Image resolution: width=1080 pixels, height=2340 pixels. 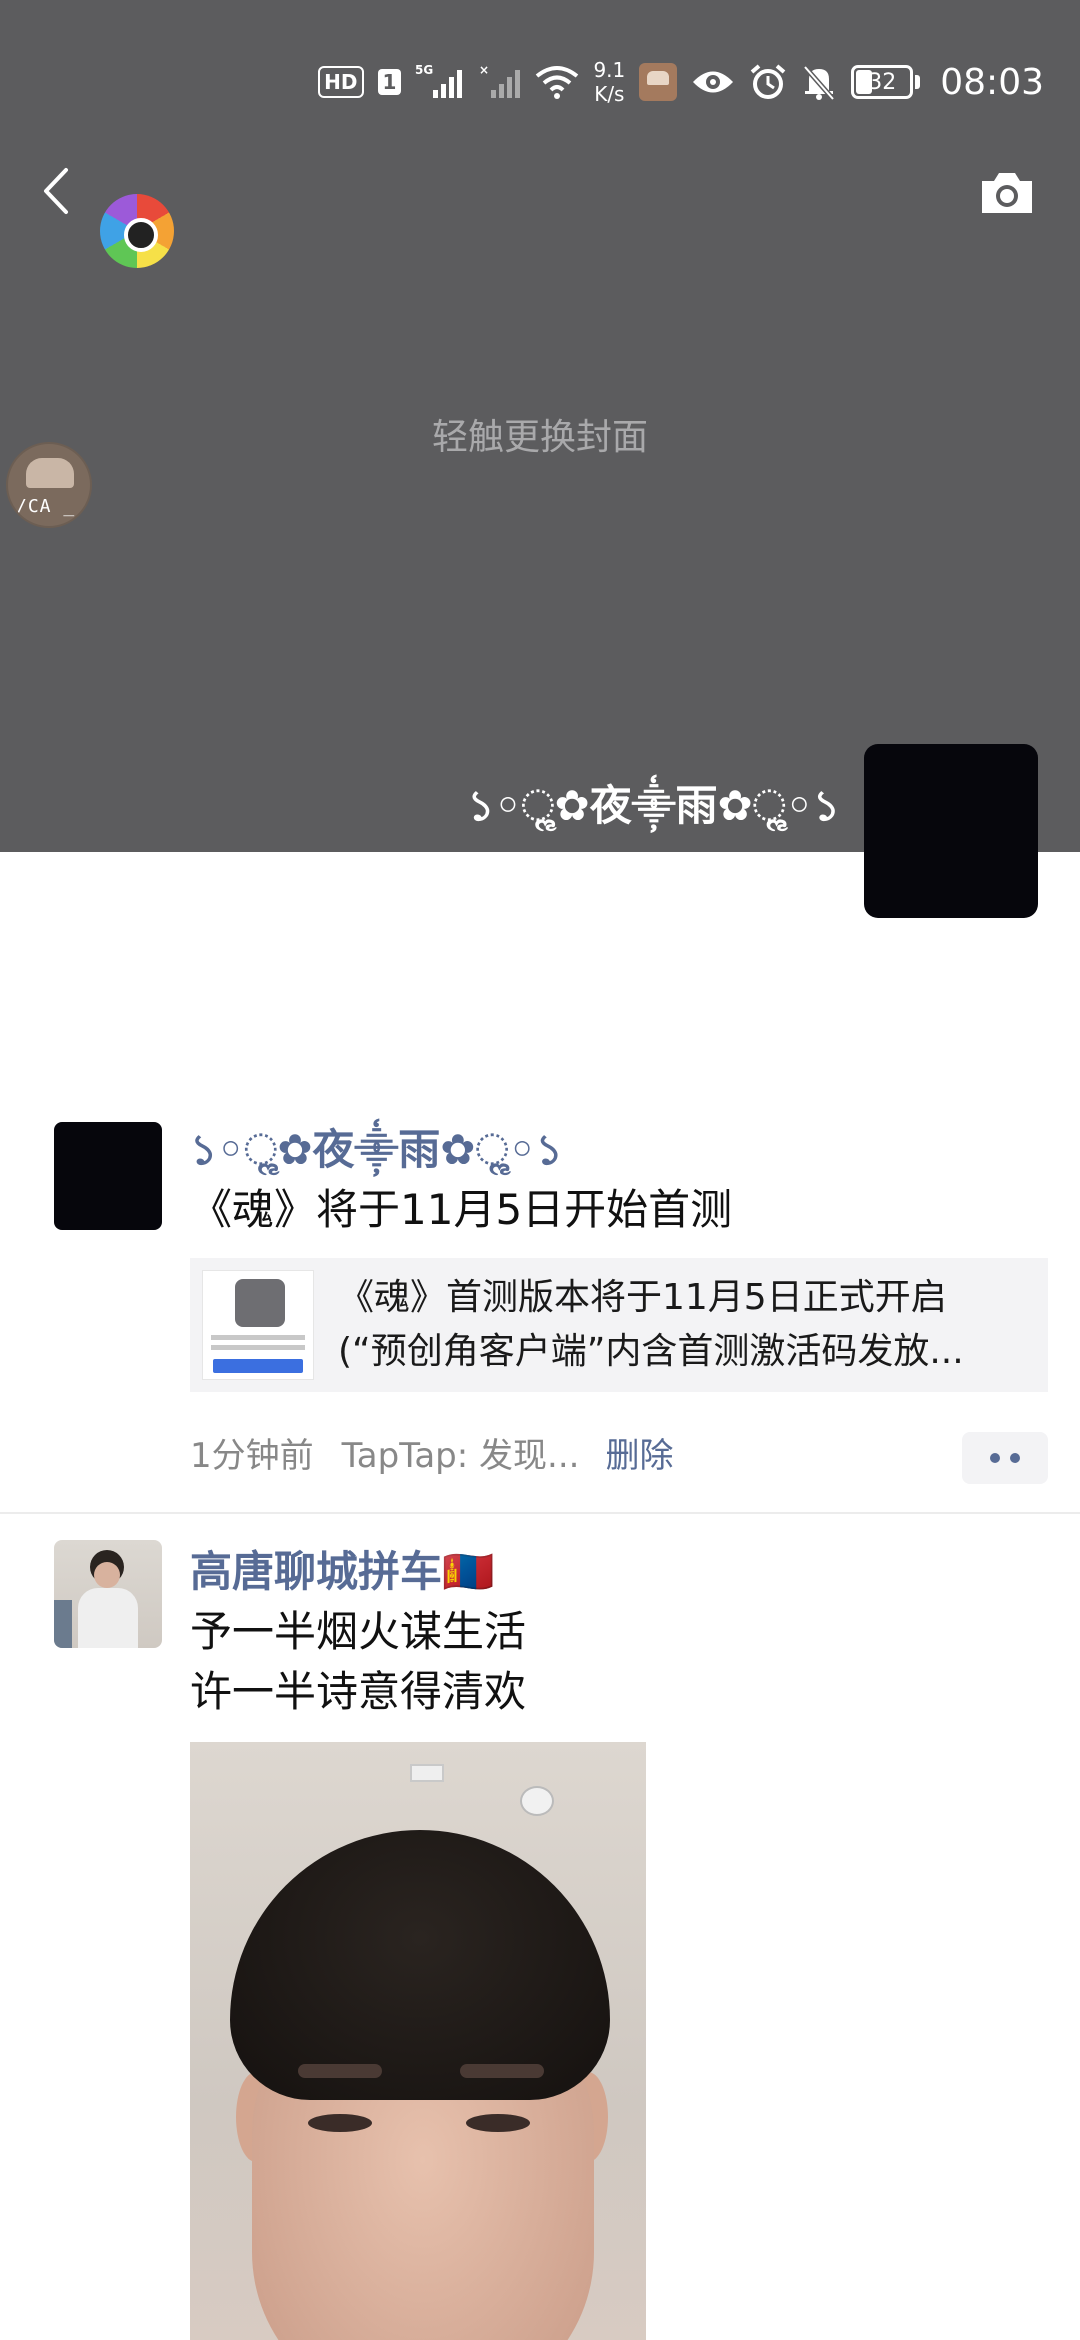 What do you see at coordinates (619, 1572) in the screenshot?
I see `post-author-name: 高唐聊城拼车🇲🇳` at bounding box center [619, 1572].